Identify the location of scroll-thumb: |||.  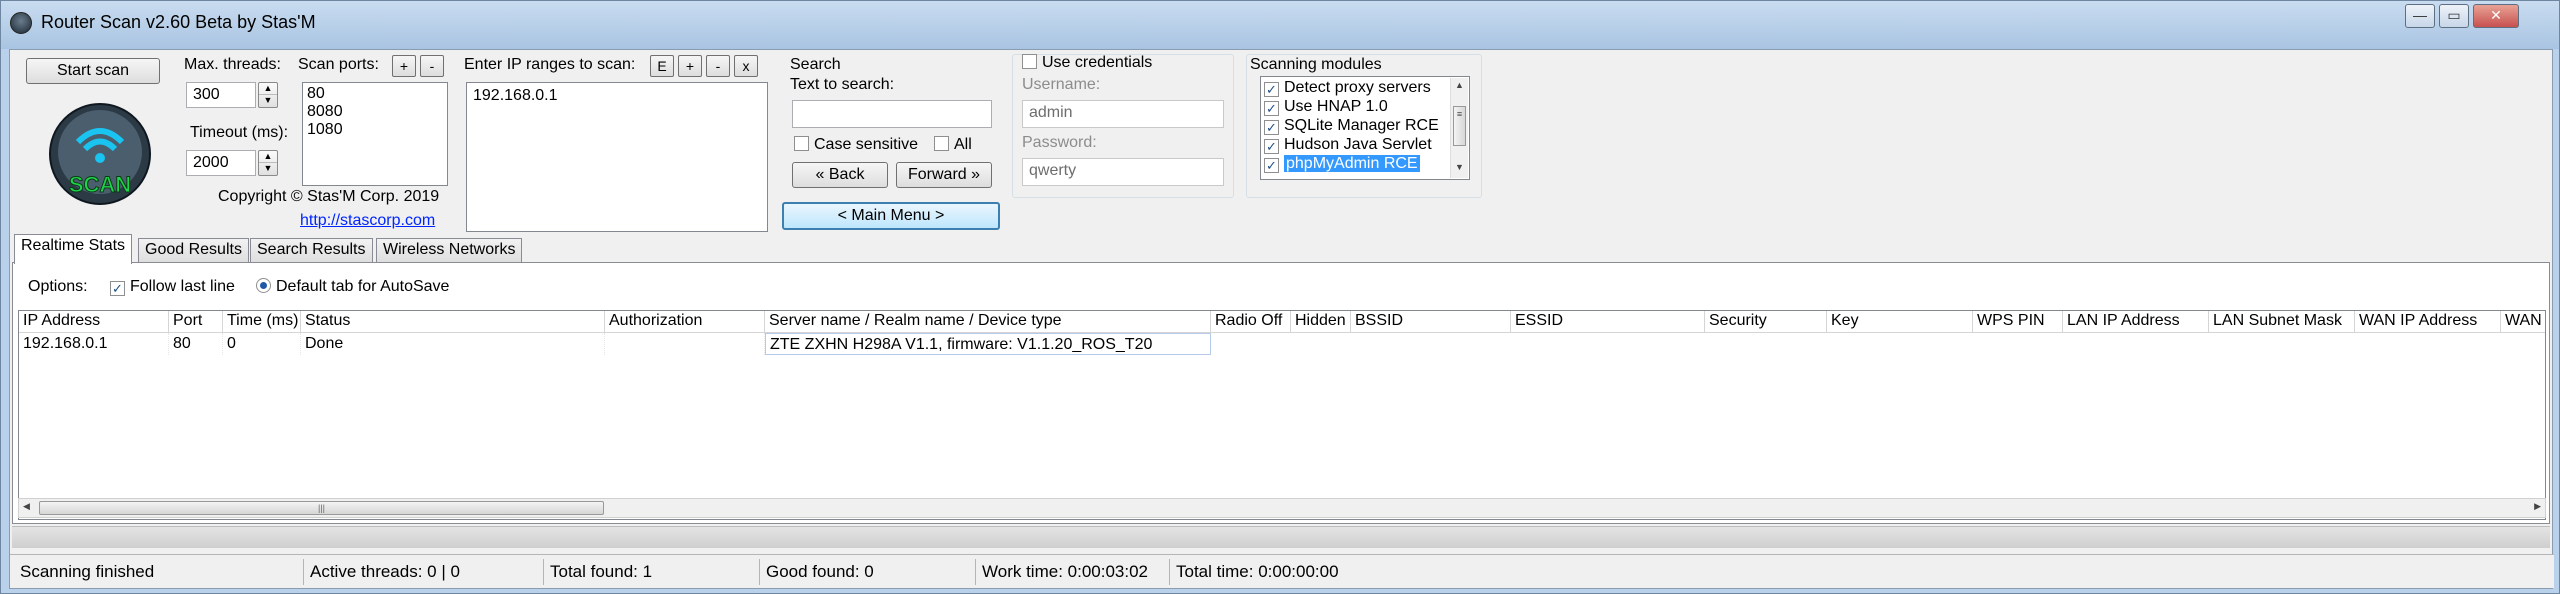
(321, 508).